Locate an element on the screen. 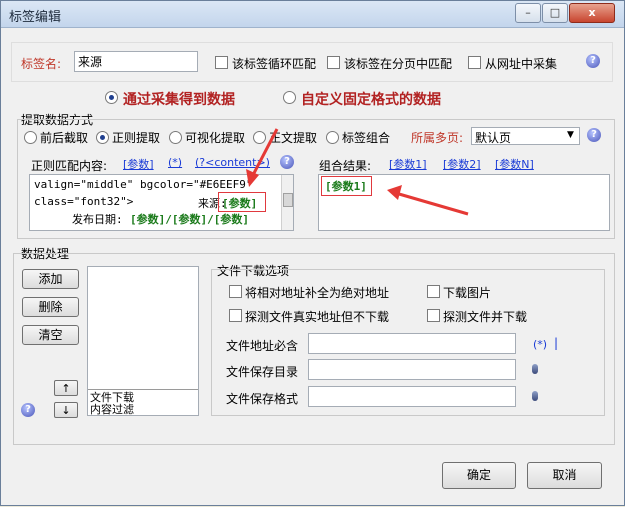  list-item: 内容过滤 is located at coordinates (112, 408).